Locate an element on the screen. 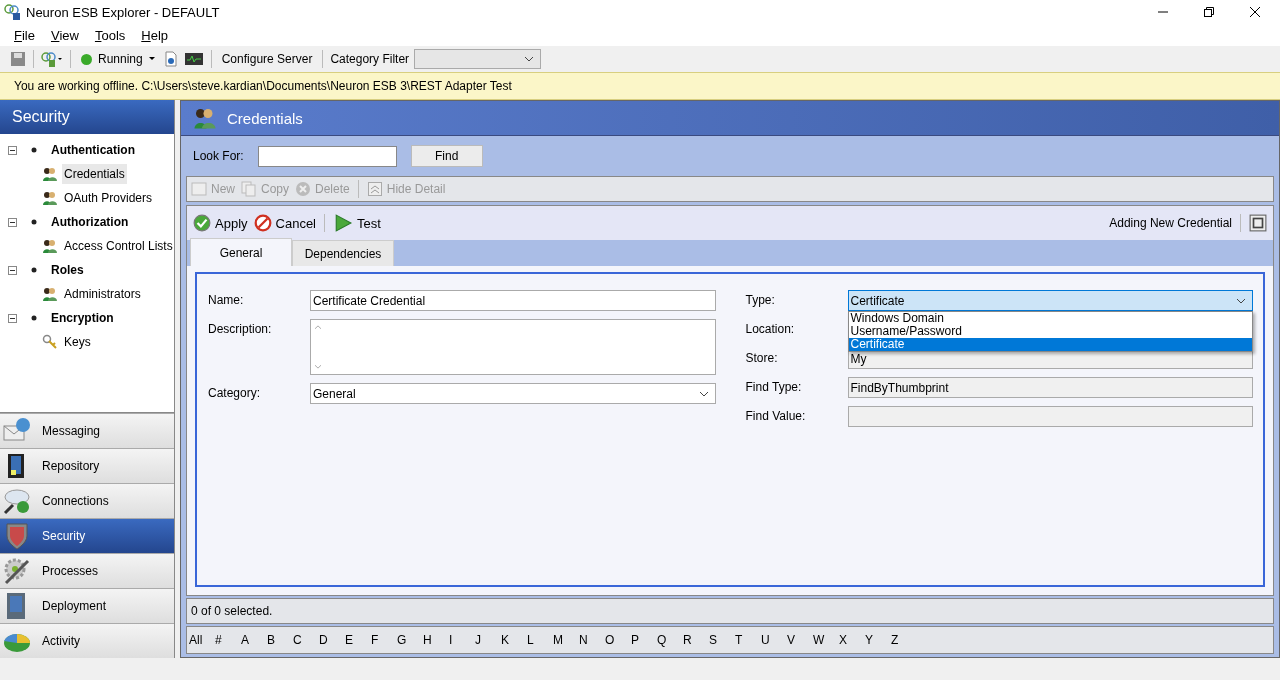 The image size is (1280, 680). look-for-label: Look For: is located at coordinates (218, 156).